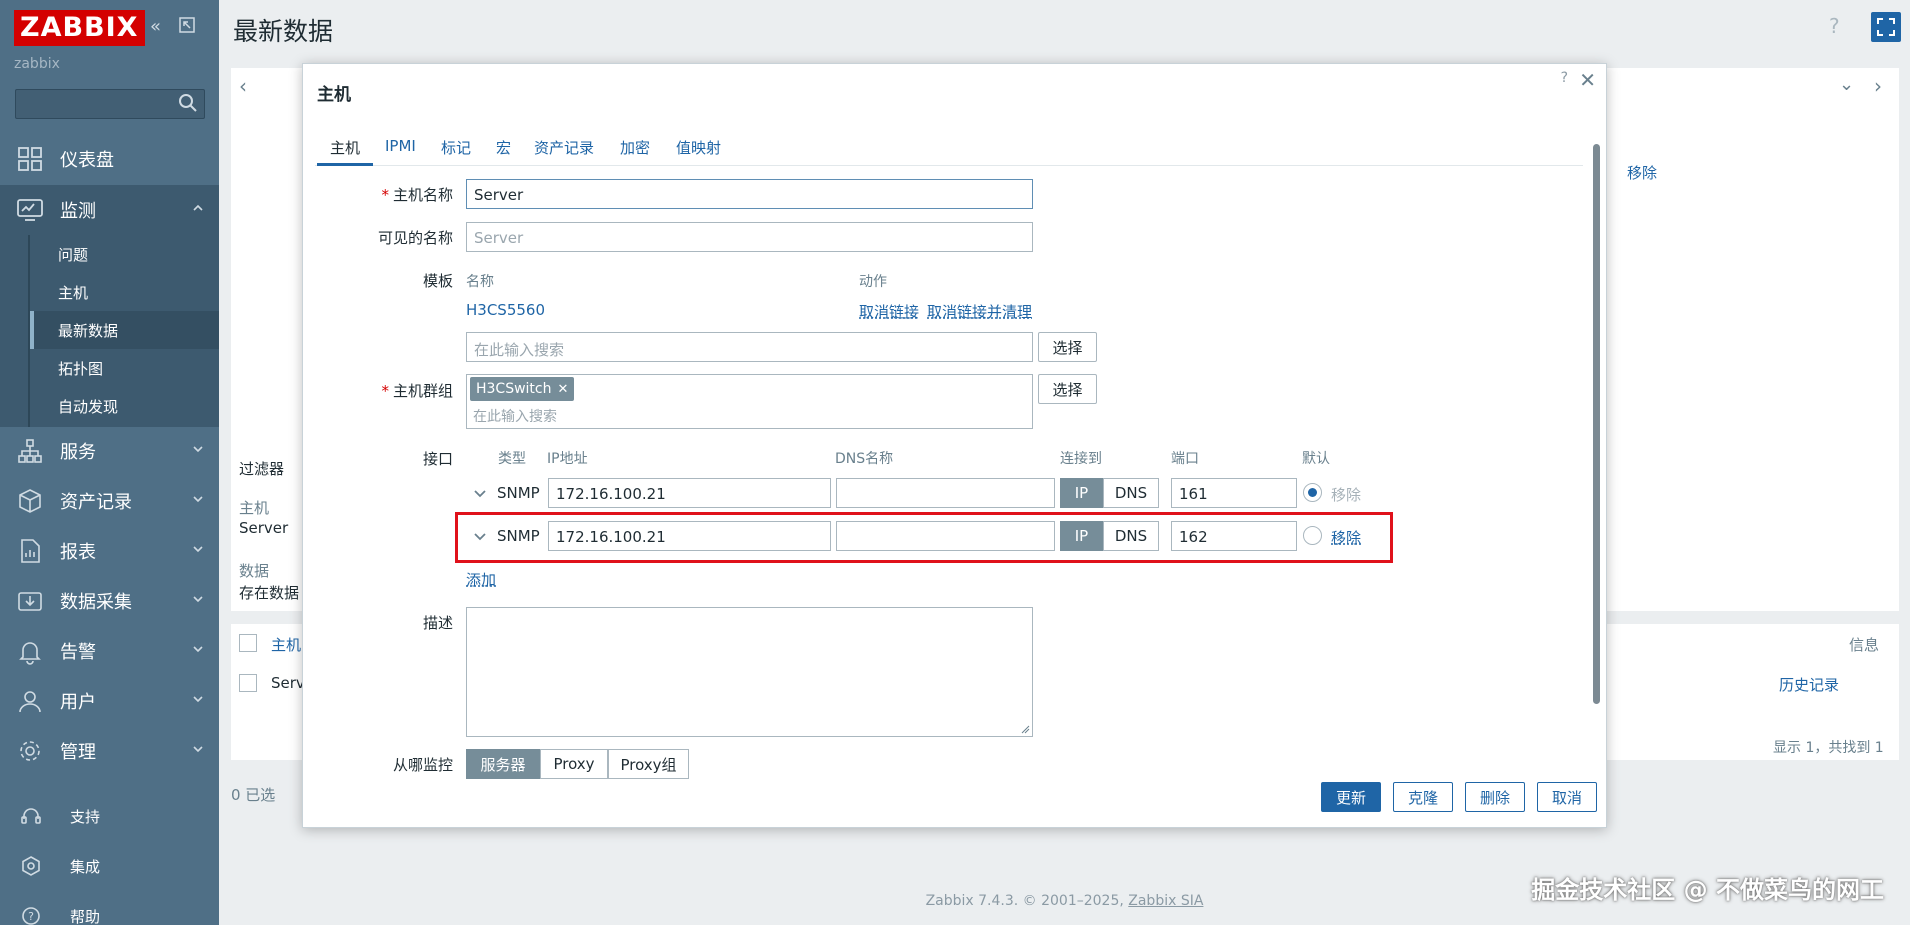 The image size is (1910, 925). Describe the element at coordinates (1564, 78) in the screenshot. I see `dialog-help-icon: ?` at that location.